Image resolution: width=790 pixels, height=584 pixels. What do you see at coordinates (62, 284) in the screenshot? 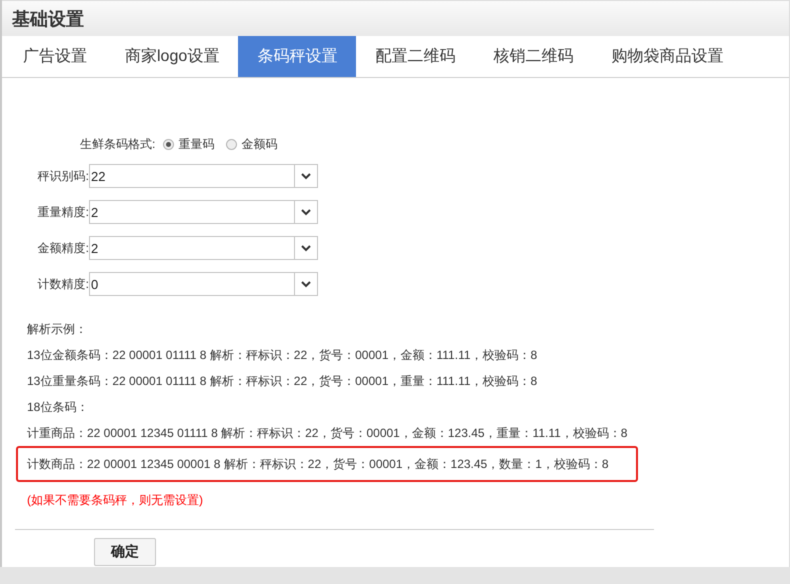
I see `field-label: 计数精度:` at bounding box center [62, 284].